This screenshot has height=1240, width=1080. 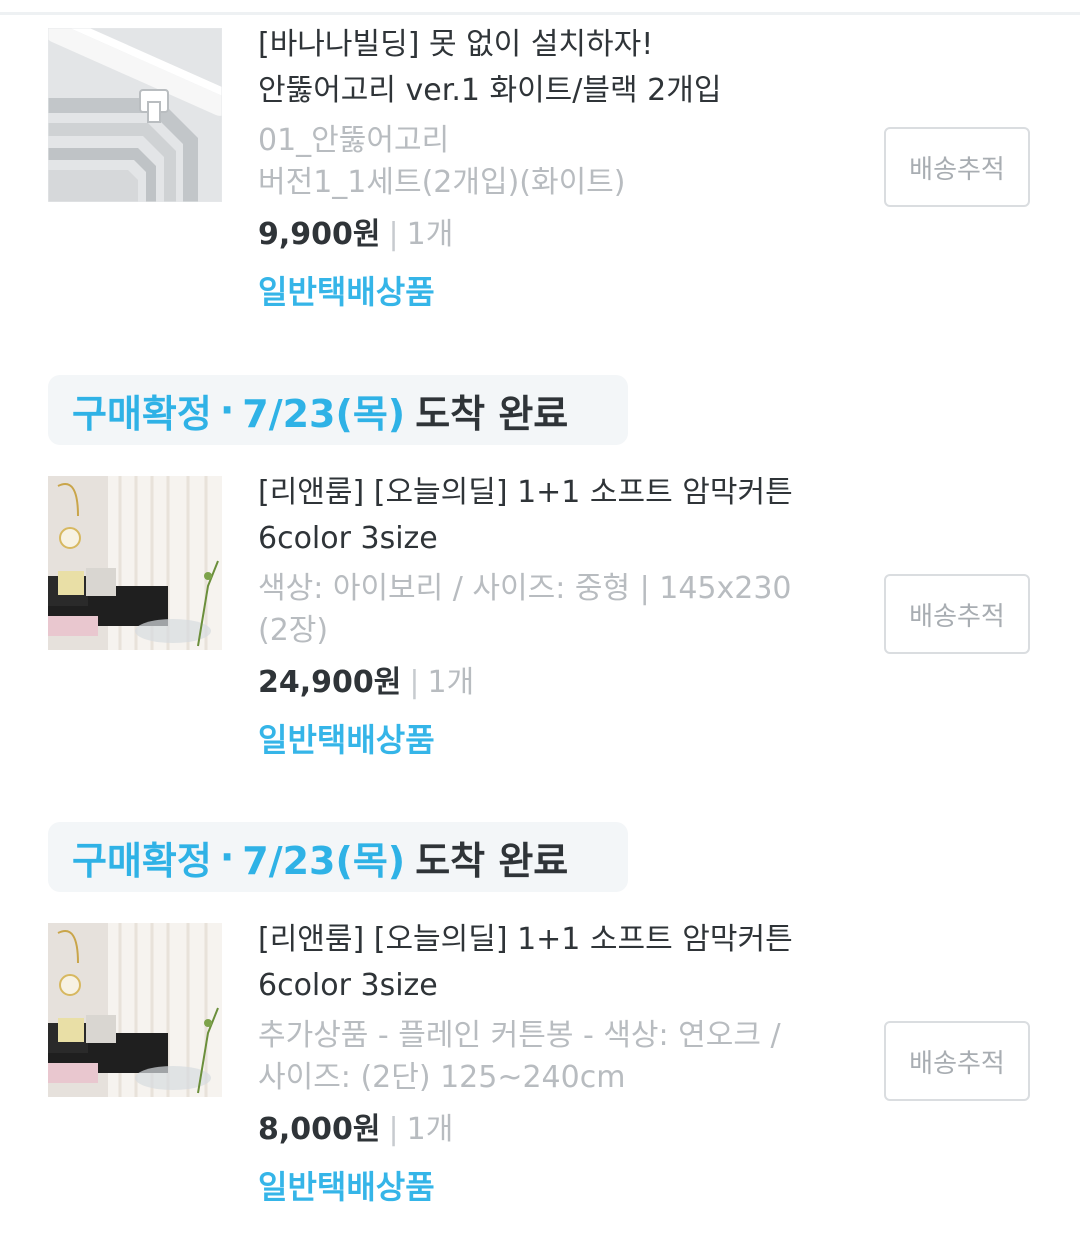 I want to click on product-option-line: 사이즈: (2단) 125~240cm, so click(x=442, y=1077).